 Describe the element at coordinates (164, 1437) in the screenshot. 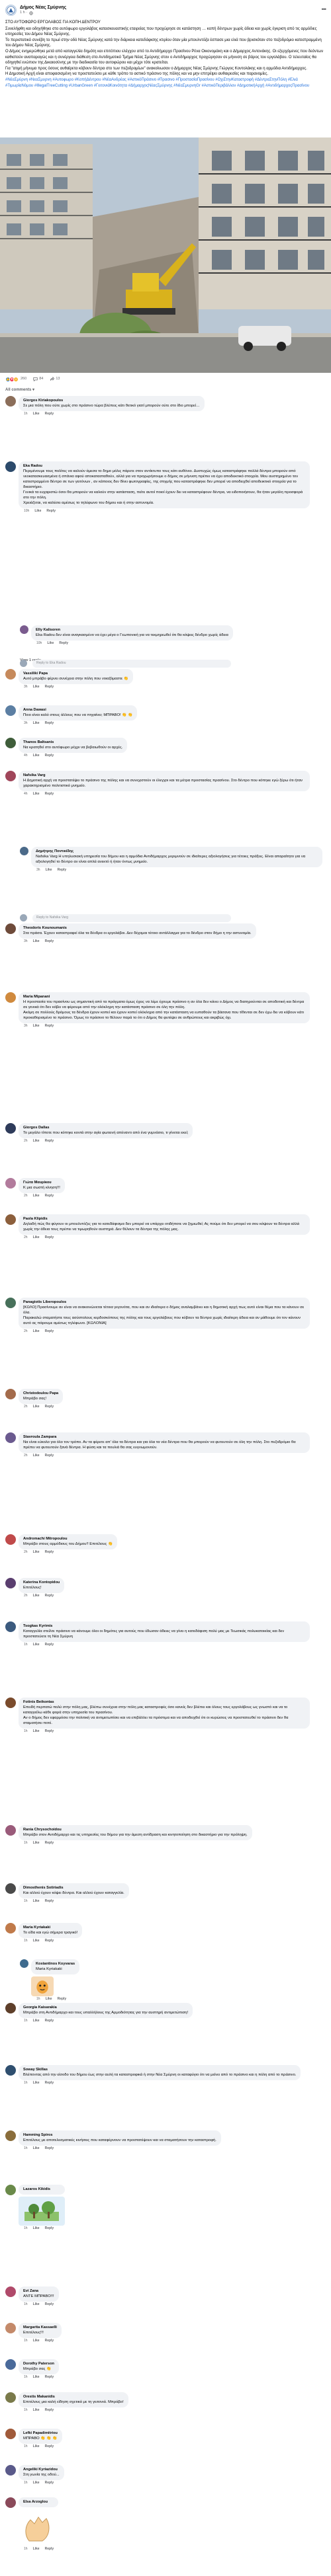

I see `commenter-name: Stavroula Zampara` at that location.